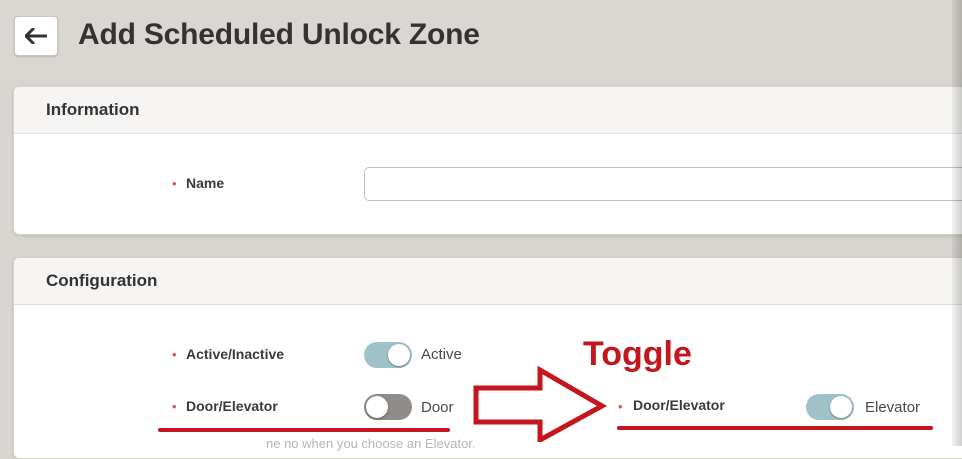  I want to click on elevator-state-text: Elevator, so click(893, 407).